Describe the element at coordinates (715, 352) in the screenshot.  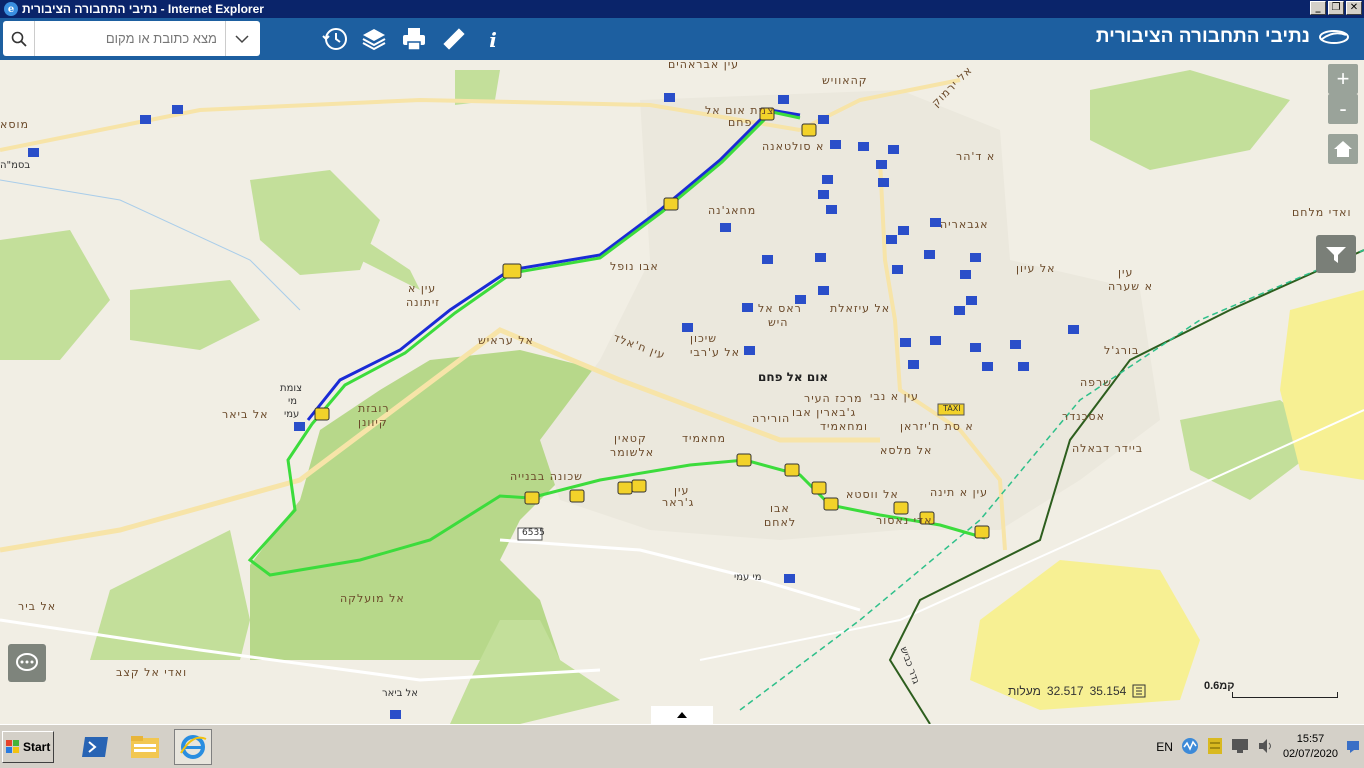
I see `map-label: אל ע'רבי` at that location.